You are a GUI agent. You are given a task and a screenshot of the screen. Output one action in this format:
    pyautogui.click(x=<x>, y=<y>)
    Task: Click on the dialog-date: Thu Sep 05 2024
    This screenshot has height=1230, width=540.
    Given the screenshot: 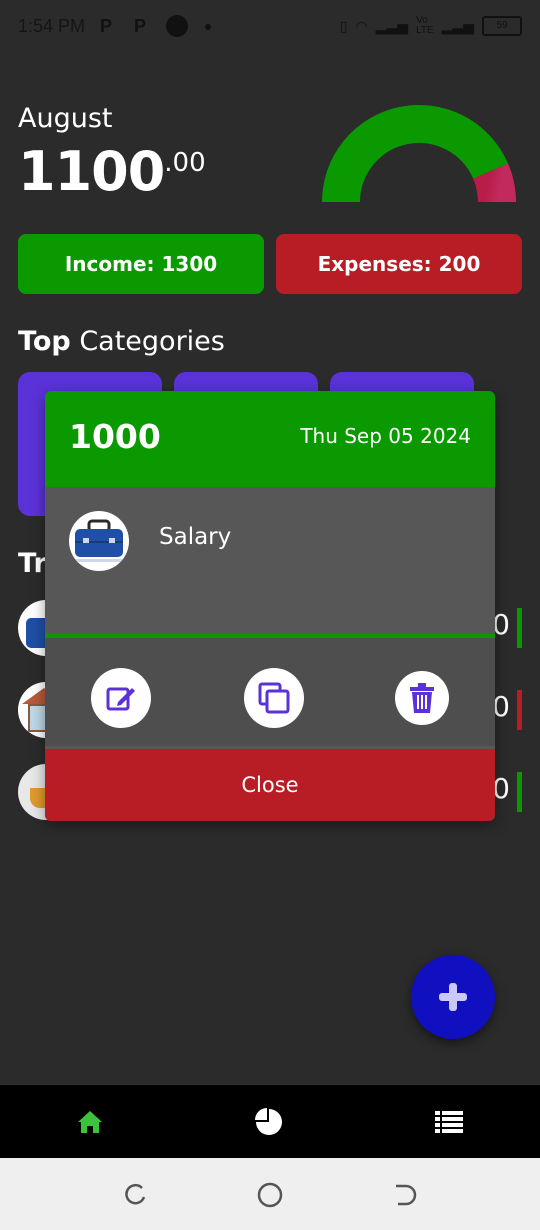 What is the action you would take?
    pyautogui.click(x=385, y=436)
    